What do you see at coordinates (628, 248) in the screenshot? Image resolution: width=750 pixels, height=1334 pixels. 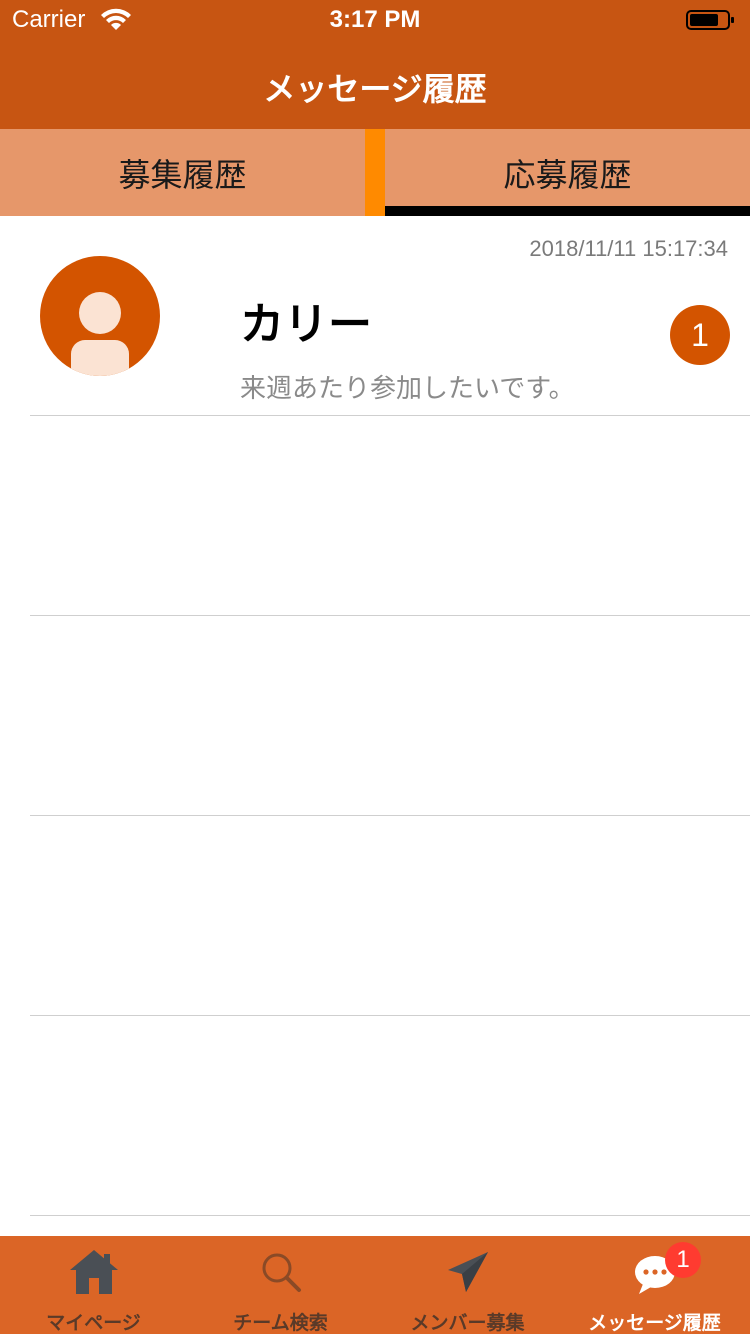 I see `message-timestamp: 2018/11/11 15:17:34` at bounding box center [628, 248].